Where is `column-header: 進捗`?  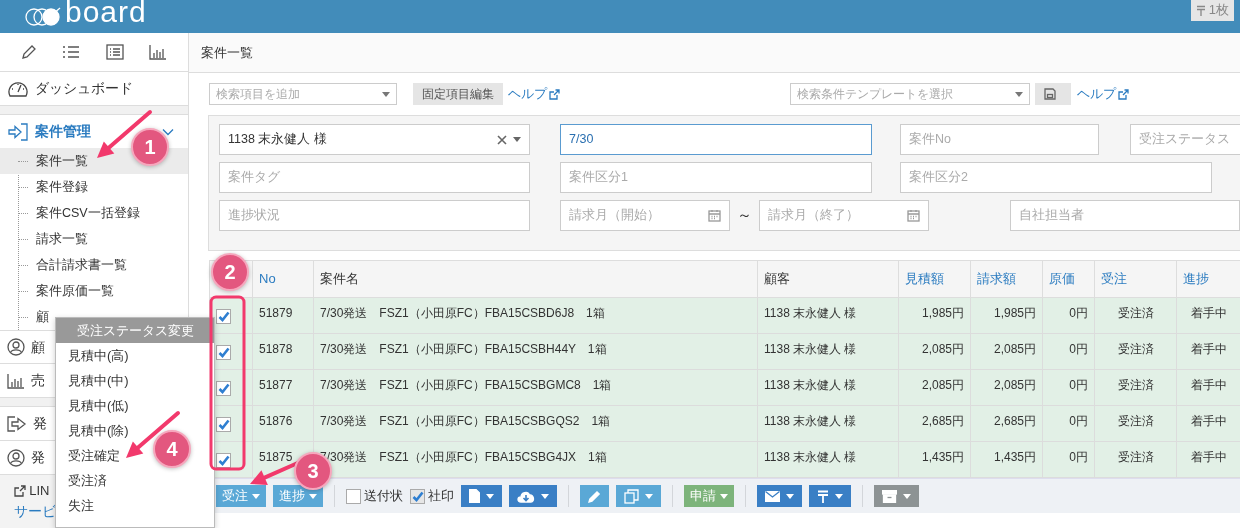
column-header: 進捗 is located at coordinates (1196, 279).